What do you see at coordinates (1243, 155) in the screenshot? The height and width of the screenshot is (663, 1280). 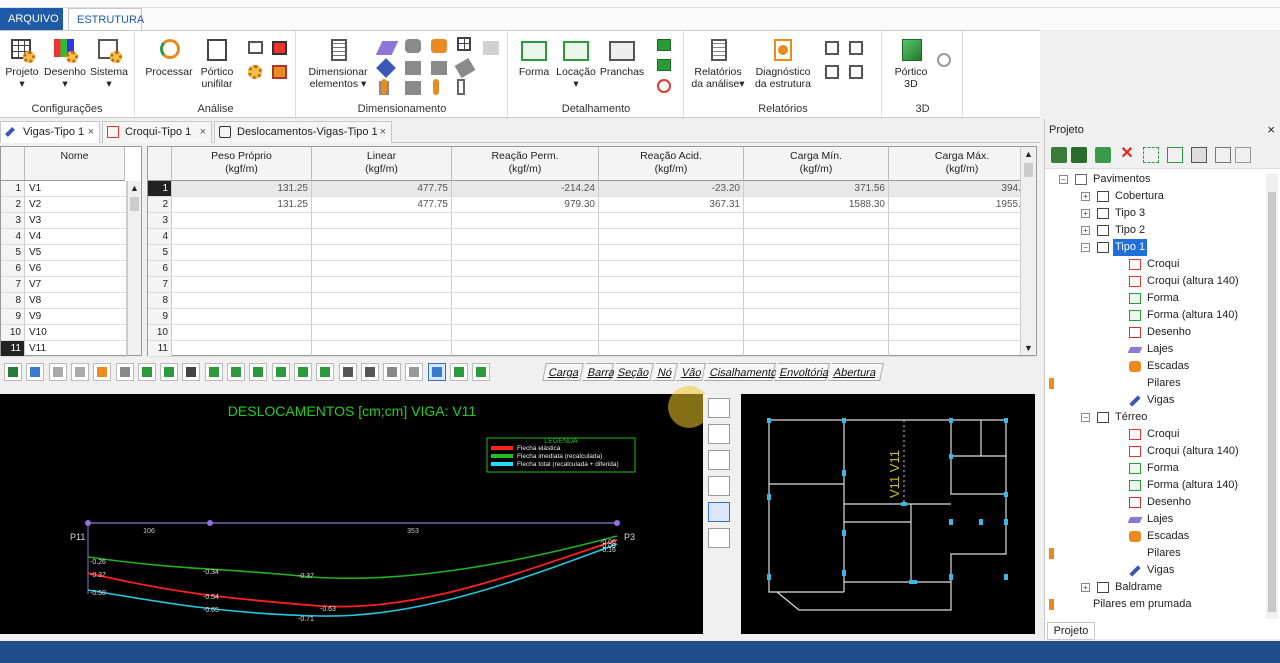 I see `view-icon` at bounding box center [1243, 155].